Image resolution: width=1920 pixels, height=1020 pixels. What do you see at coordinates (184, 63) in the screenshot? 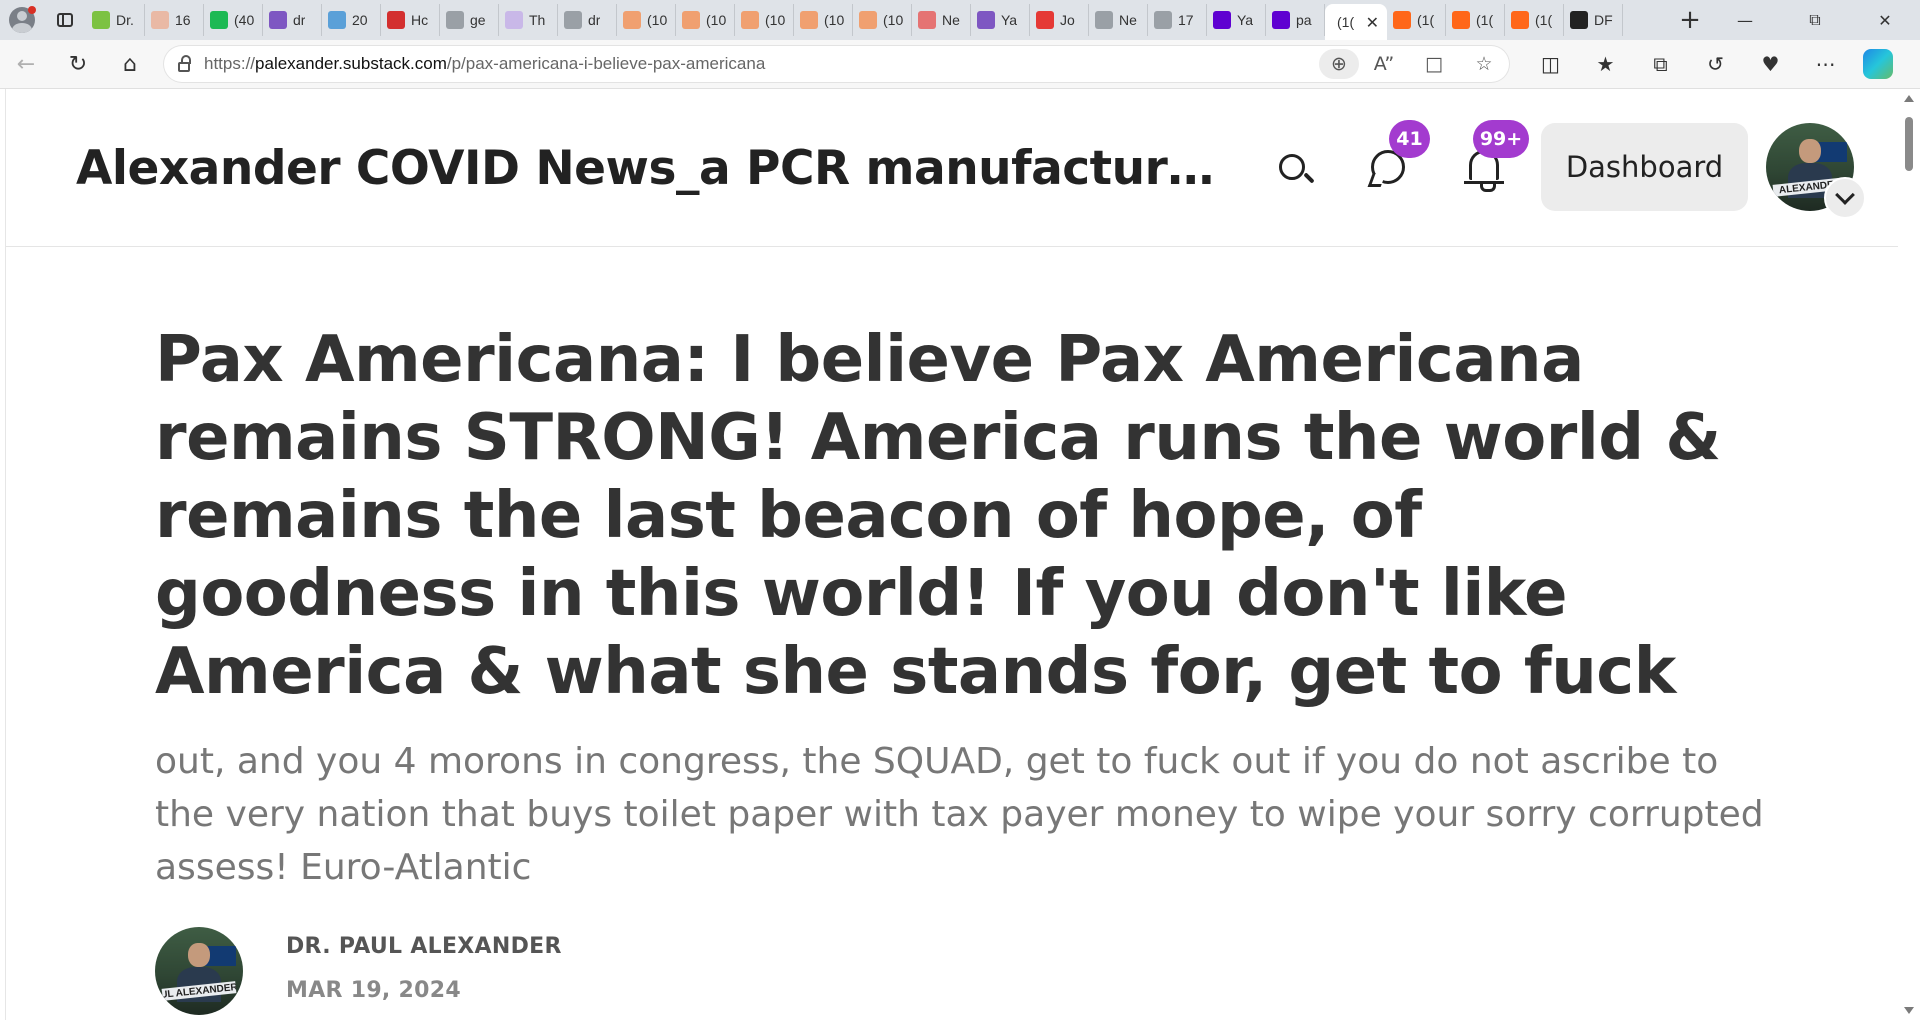
I see `lock-icon` at bounding box center [184, 63].